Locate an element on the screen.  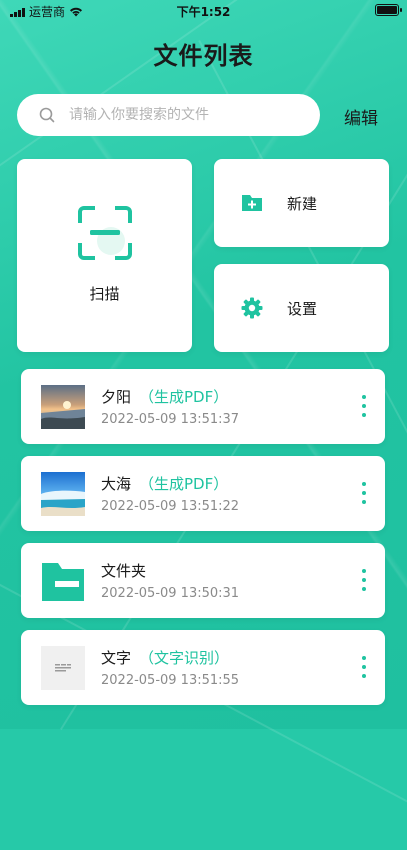
search-bar is located at coordinates (168, 115).